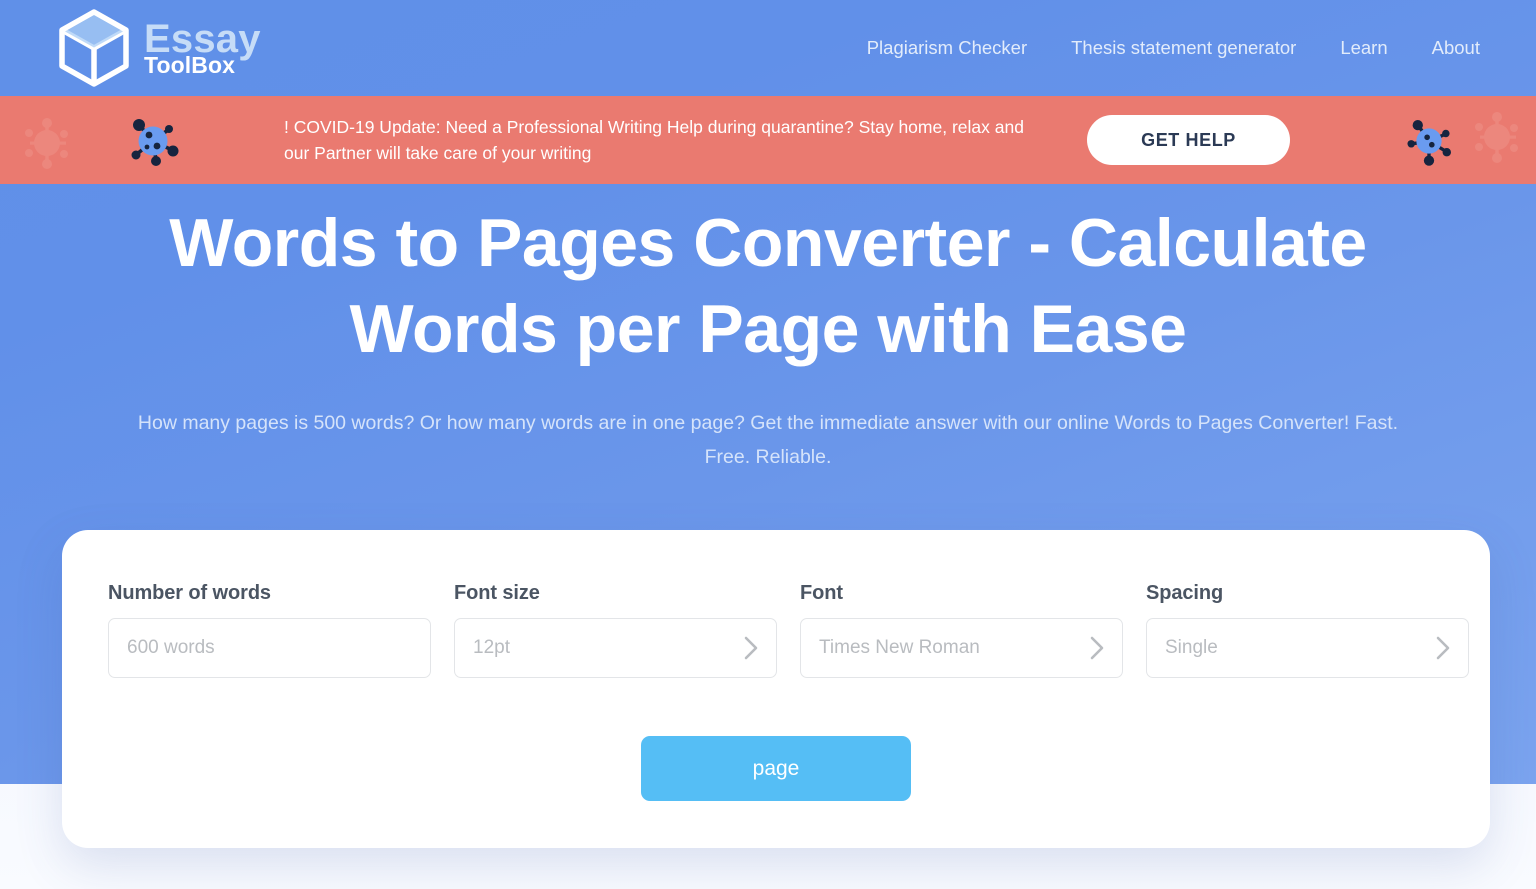 This screenshot has width=1536, height=889. I want to click on font-size-select: 12pt, so click(615, 648).